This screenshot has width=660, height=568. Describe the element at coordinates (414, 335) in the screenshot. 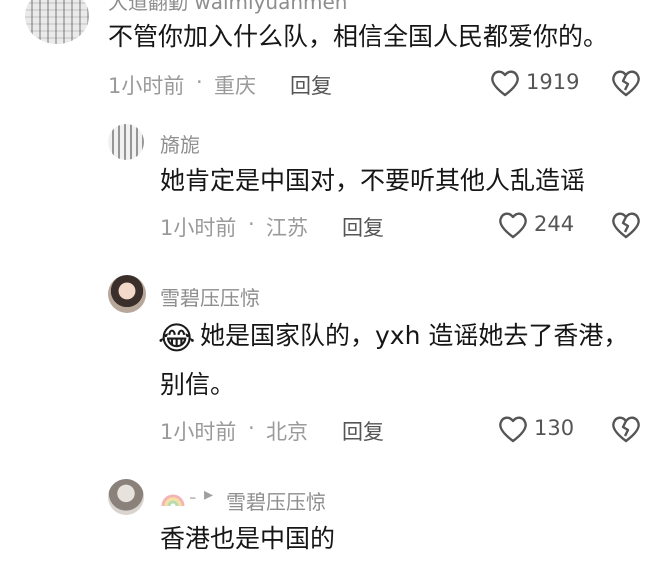

I see `comment-text: 她是国家队的，yxh 造谣她去了香港，` at that location.